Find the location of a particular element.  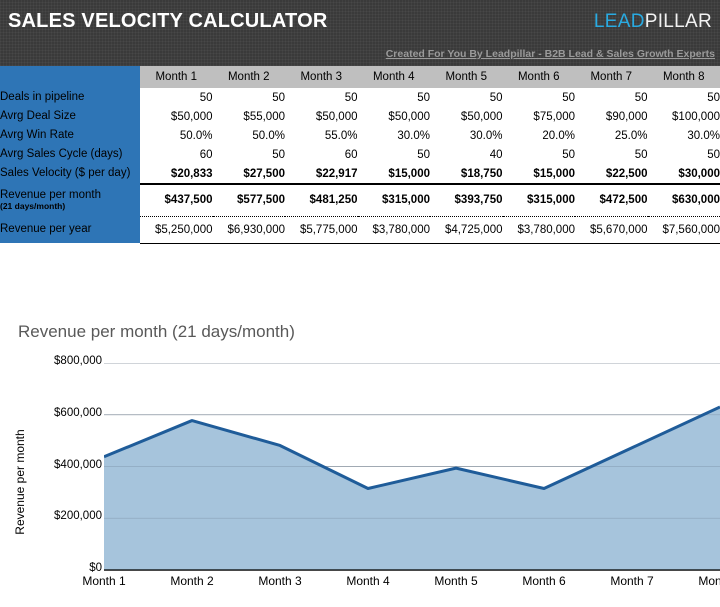

y-axis-tick-label: $0 is located at coordinates (95, 568).